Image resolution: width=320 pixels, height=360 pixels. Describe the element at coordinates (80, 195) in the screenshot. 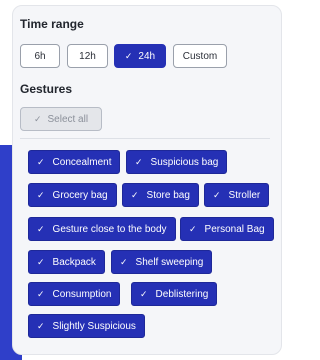

I see `gesture-chip-label: Grocery bag` at that location.